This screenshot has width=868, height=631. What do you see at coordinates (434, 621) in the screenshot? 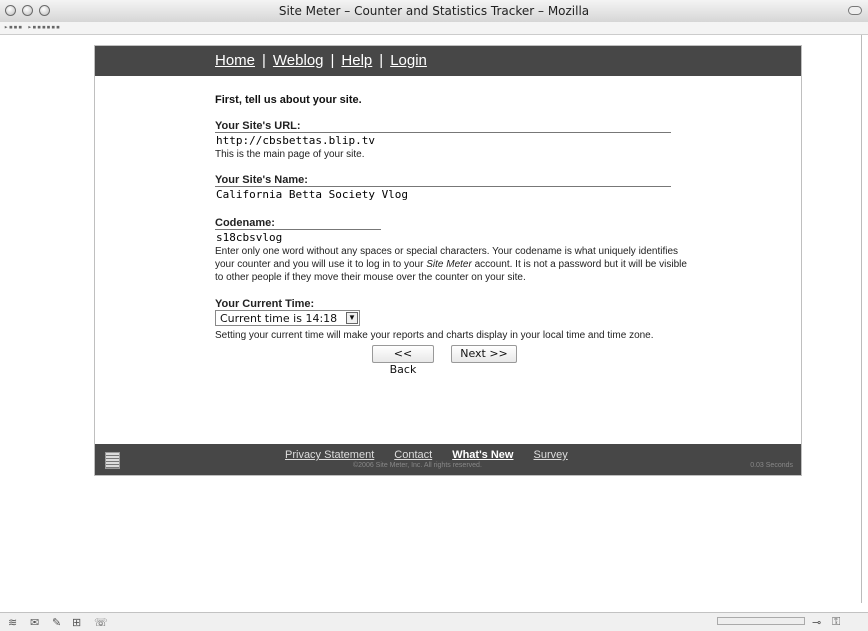
I see `browser-status-bar: ≋ ✉ ✎ ⊞ ☏ ⊸ ⚿` at bounding box center [434, 621].